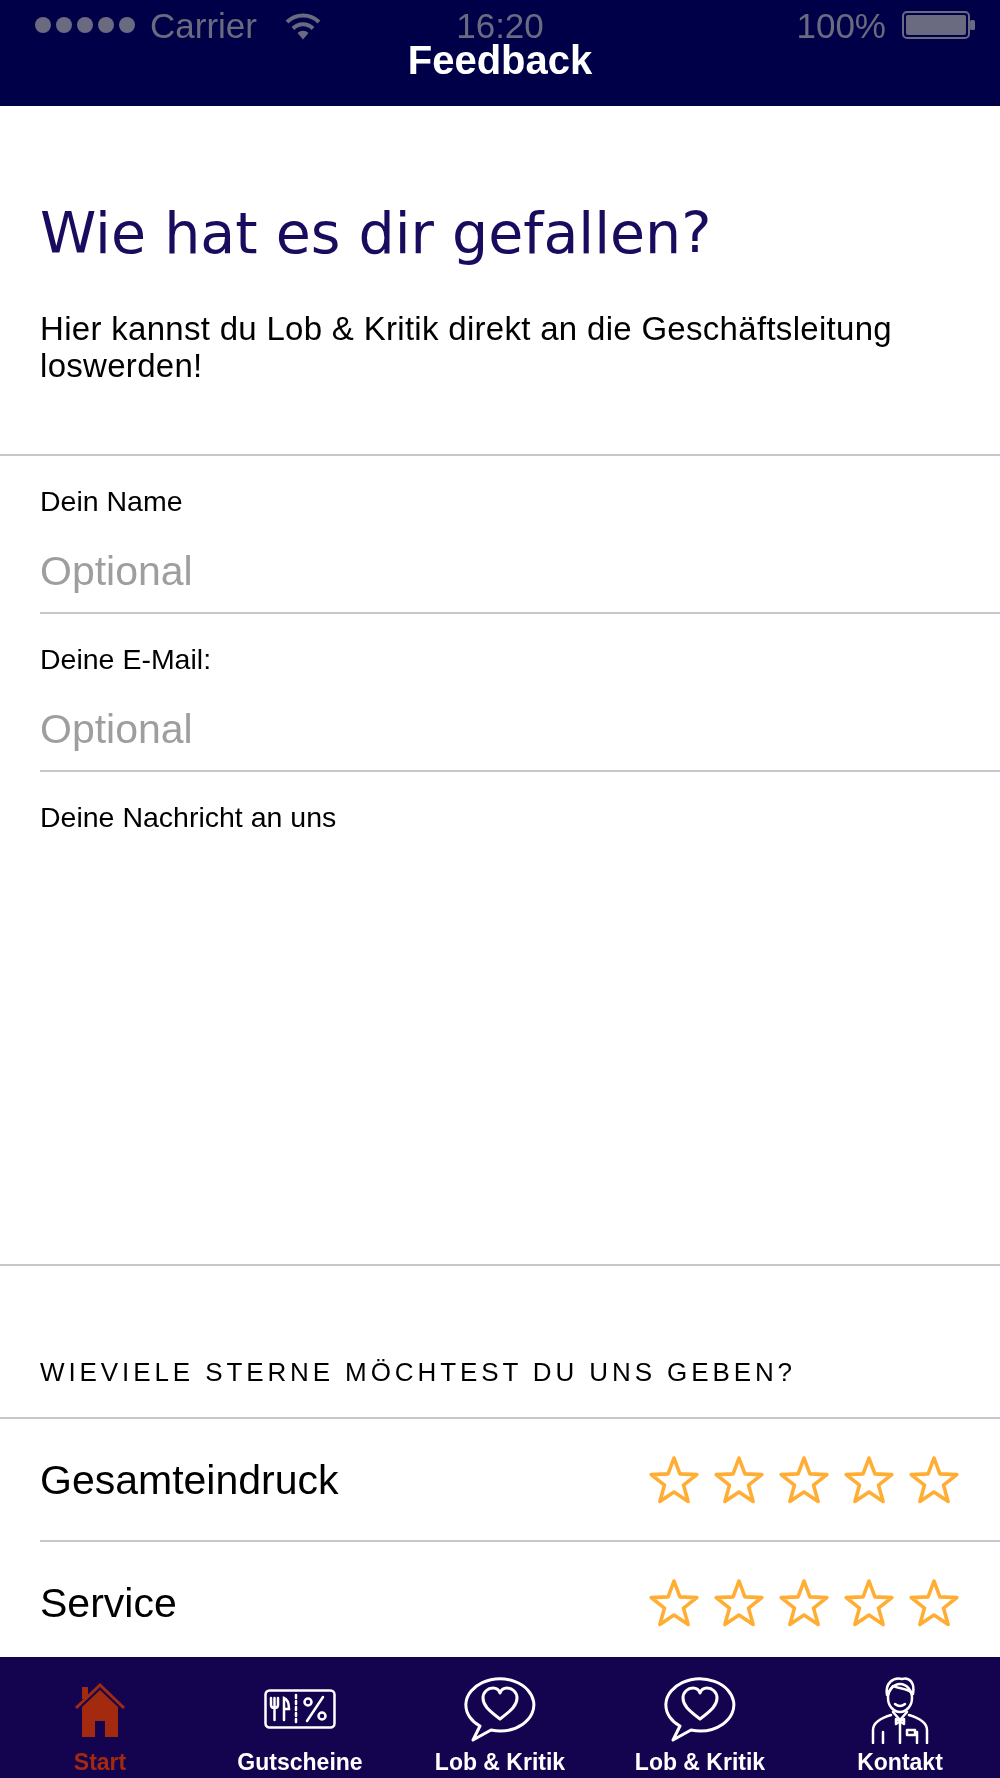 The height and width of the screenshot is (1778, 1000). What do you see at coordinates (500, 1342) in the screenshot?
I see `section-heading: WIEVIELE STERNE MÖCHTEST DU UNS GEBEN?` at bounding box center [500, 1342].